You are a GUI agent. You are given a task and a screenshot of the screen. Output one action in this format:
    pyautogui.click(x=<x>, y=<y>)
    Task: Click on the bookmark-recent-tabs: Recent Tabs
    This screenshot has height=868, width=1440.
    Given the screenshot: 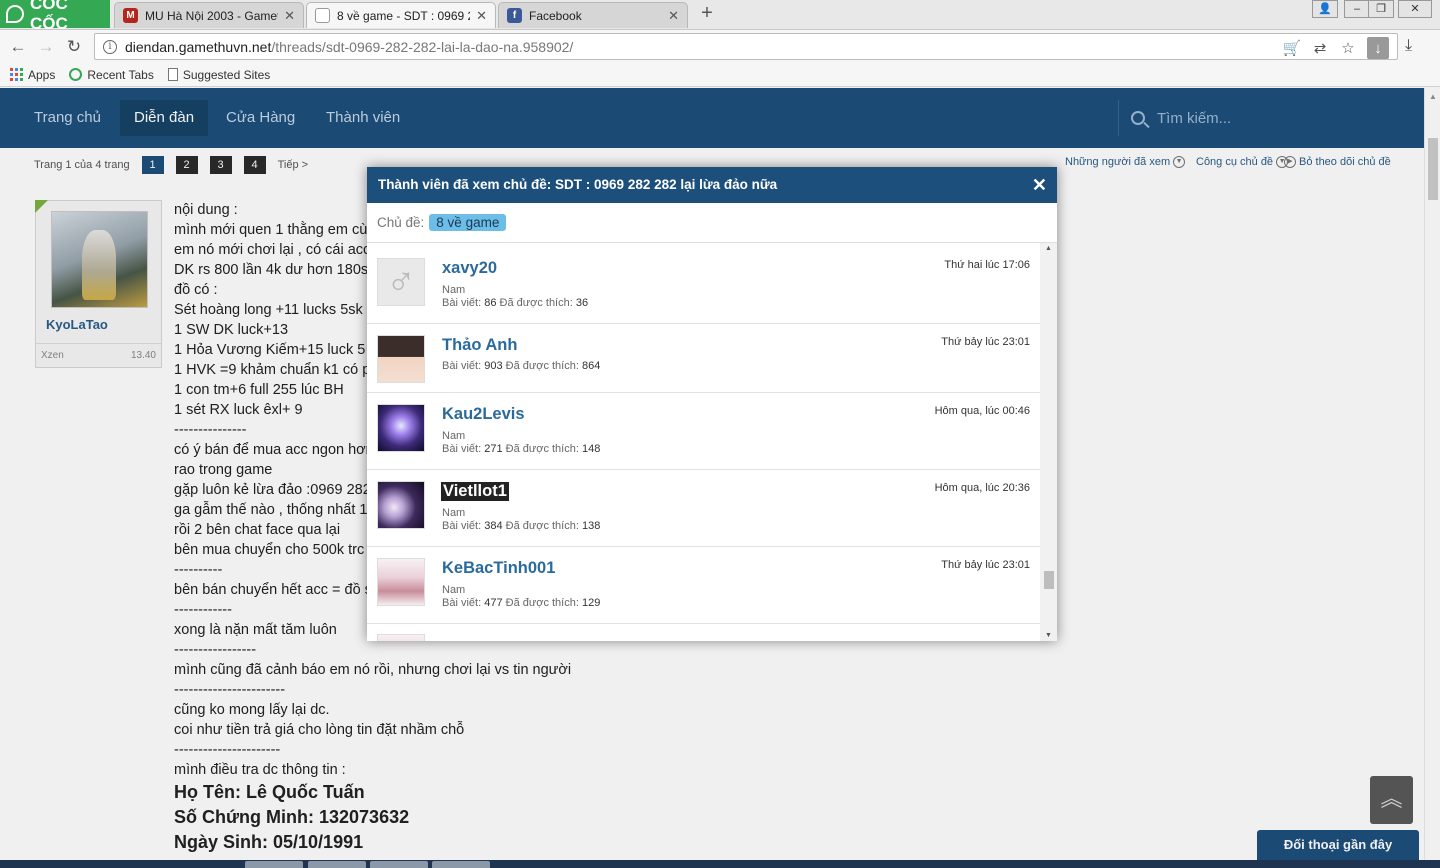 What is the action you would take?
    pyautogui.click(x=111, y=75)
    